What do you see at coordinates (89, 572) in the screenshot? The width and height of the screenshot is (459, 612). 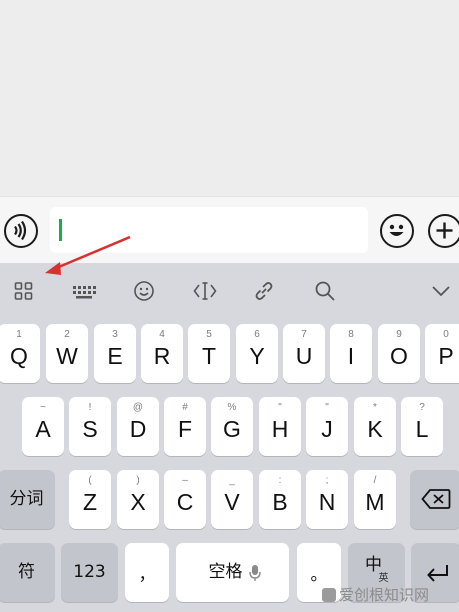 I see `number-key: 123` at bounding box center [89, 572].